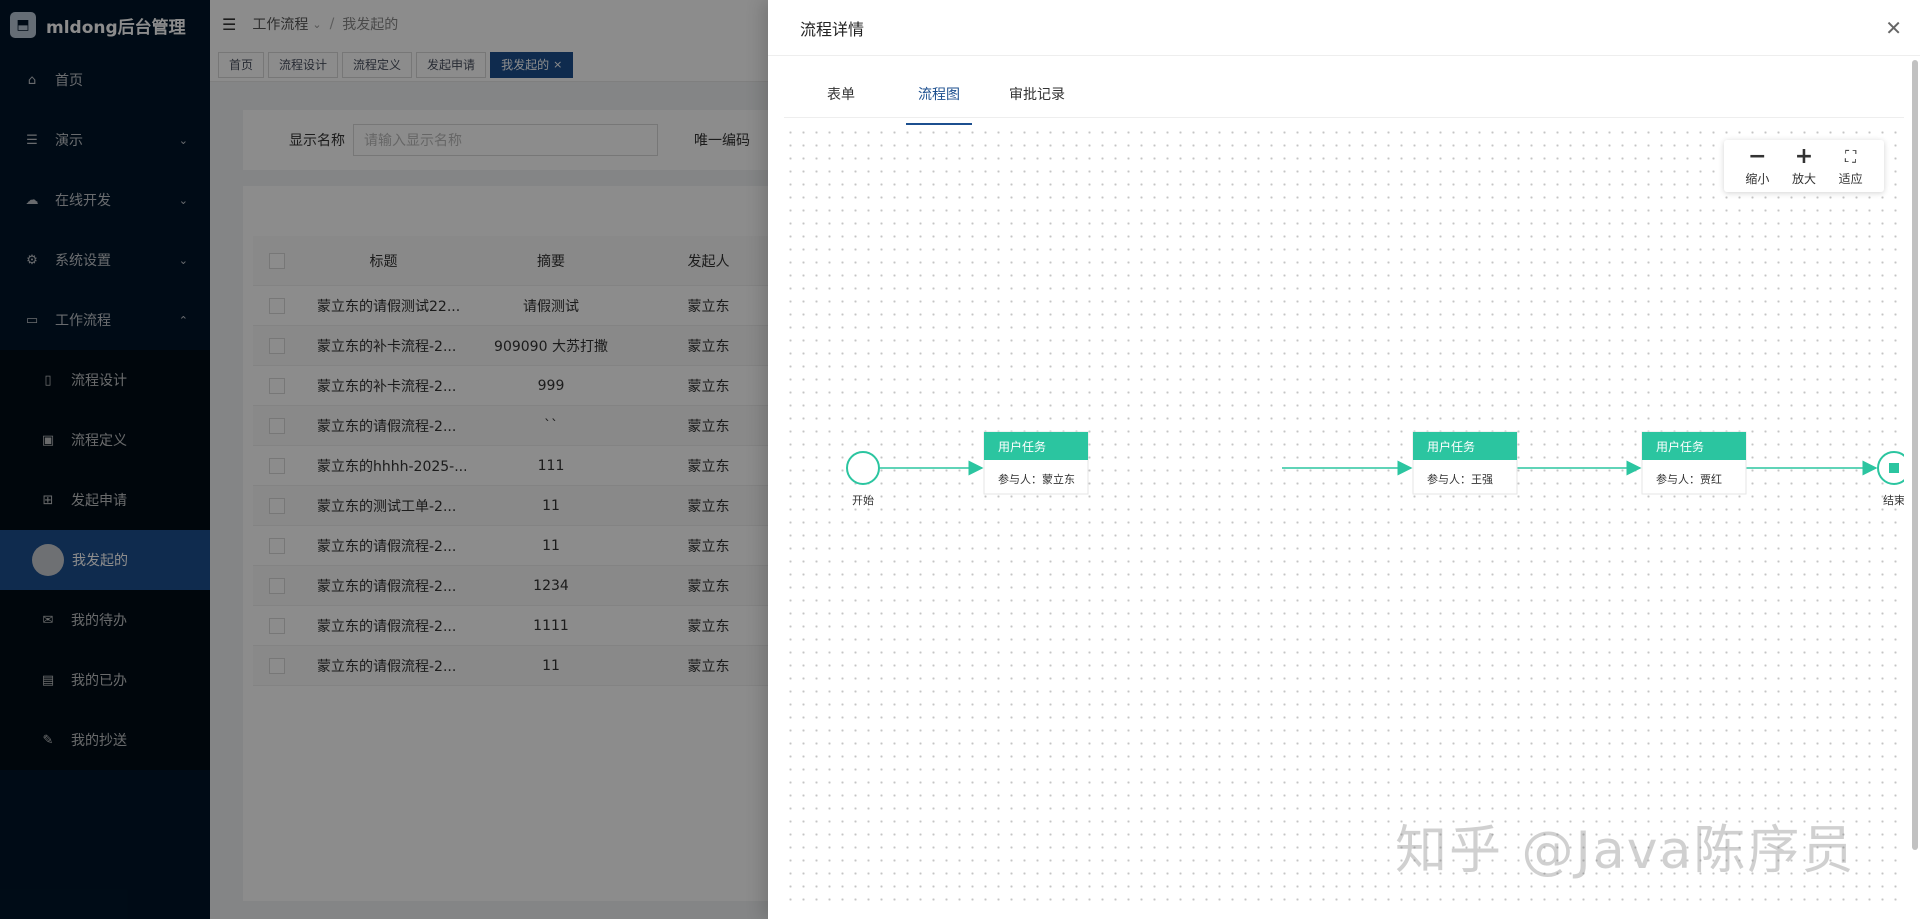 This screenshot has width=1920, height=919. I want to click on drawer-title: 流程详情, so click(832, 29).